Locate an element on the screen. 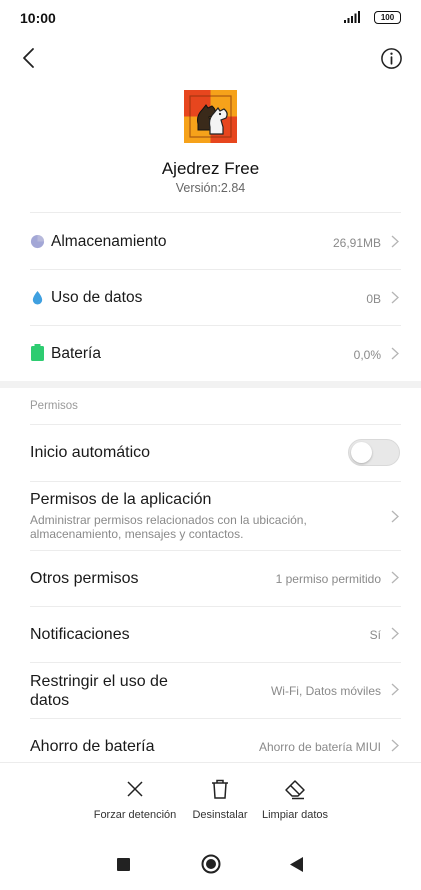  clear-data-button: Limpiar datos is located at coordinates (295, 799).